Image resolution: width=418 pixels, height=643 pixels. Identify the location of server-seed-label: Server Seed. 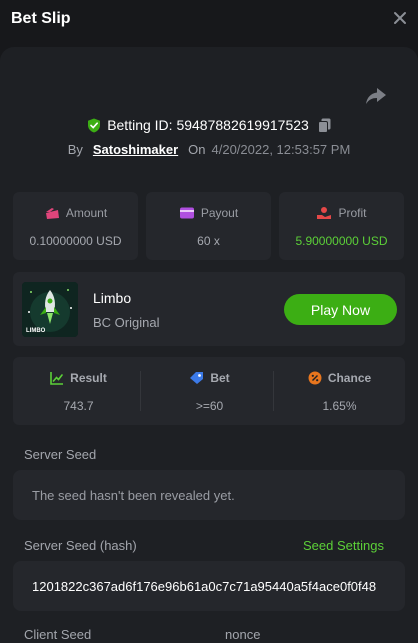
(60, 454).